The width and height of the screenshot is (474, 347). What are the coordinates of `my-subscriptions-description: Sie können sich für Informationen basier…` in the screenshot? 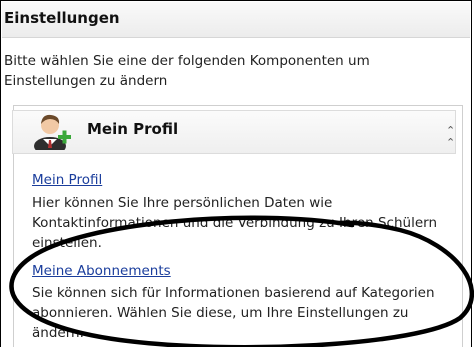 It's located at (233, 313).